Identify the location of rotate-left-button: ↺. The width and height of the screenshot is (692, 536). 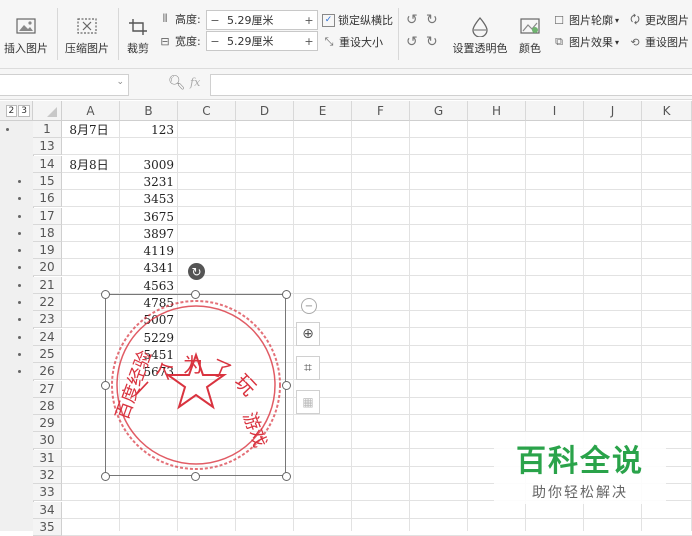
(412, 20).